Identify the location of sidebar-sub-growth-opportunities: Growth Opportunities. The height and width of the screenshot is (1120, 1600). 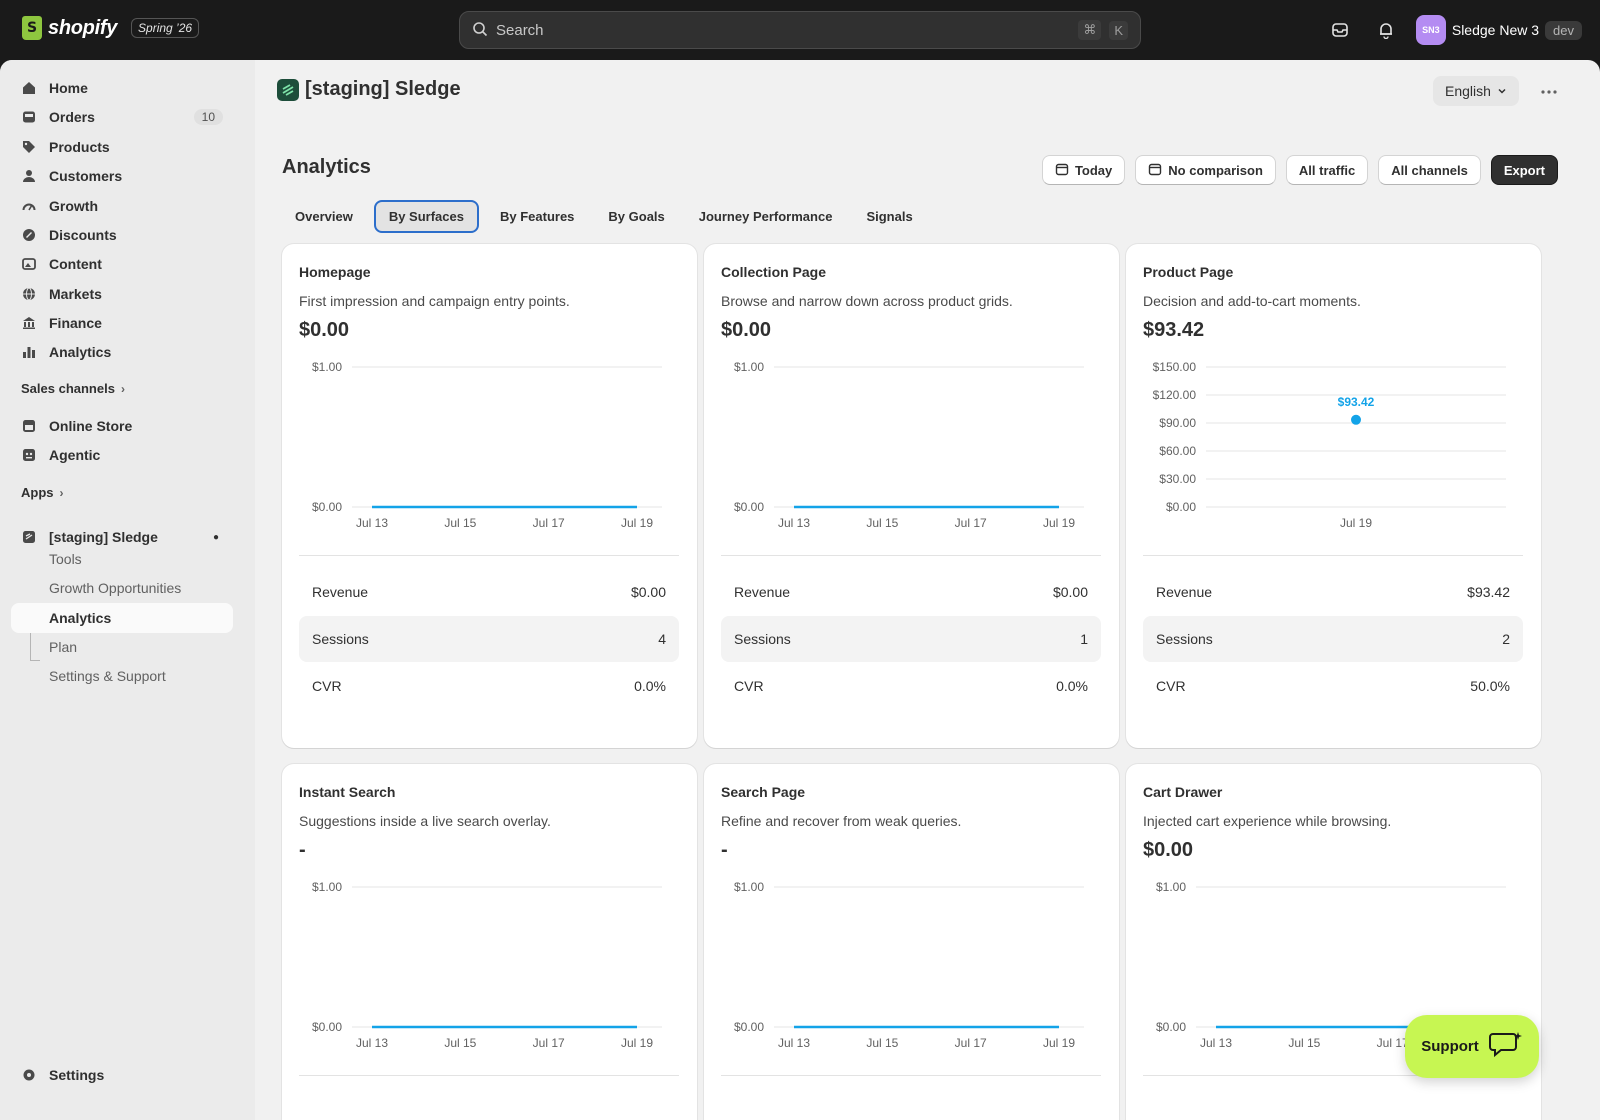
(115, 588).